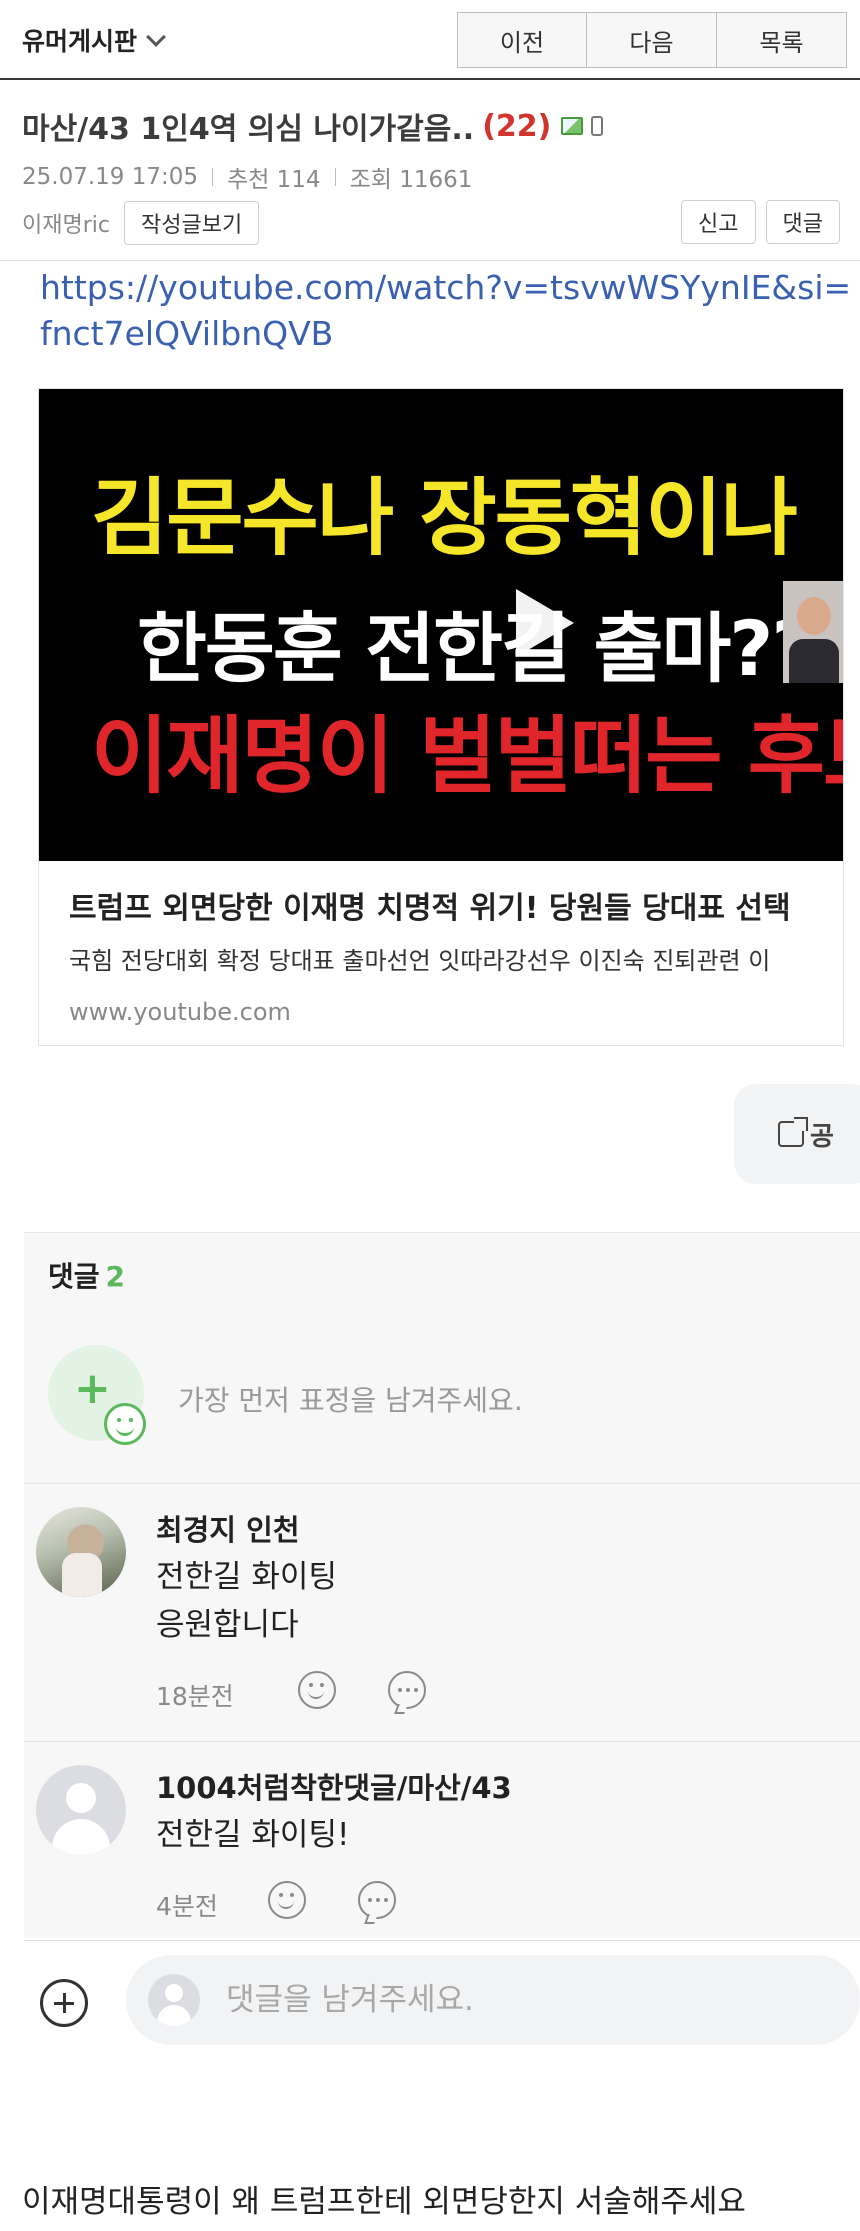 The width and height of the screenshot is (860, 2231). Describe the element at coordinates (431, 223) in the screenshot. I see `author-row: 이재명ric 작성글보기 신고 댓글` at that location.